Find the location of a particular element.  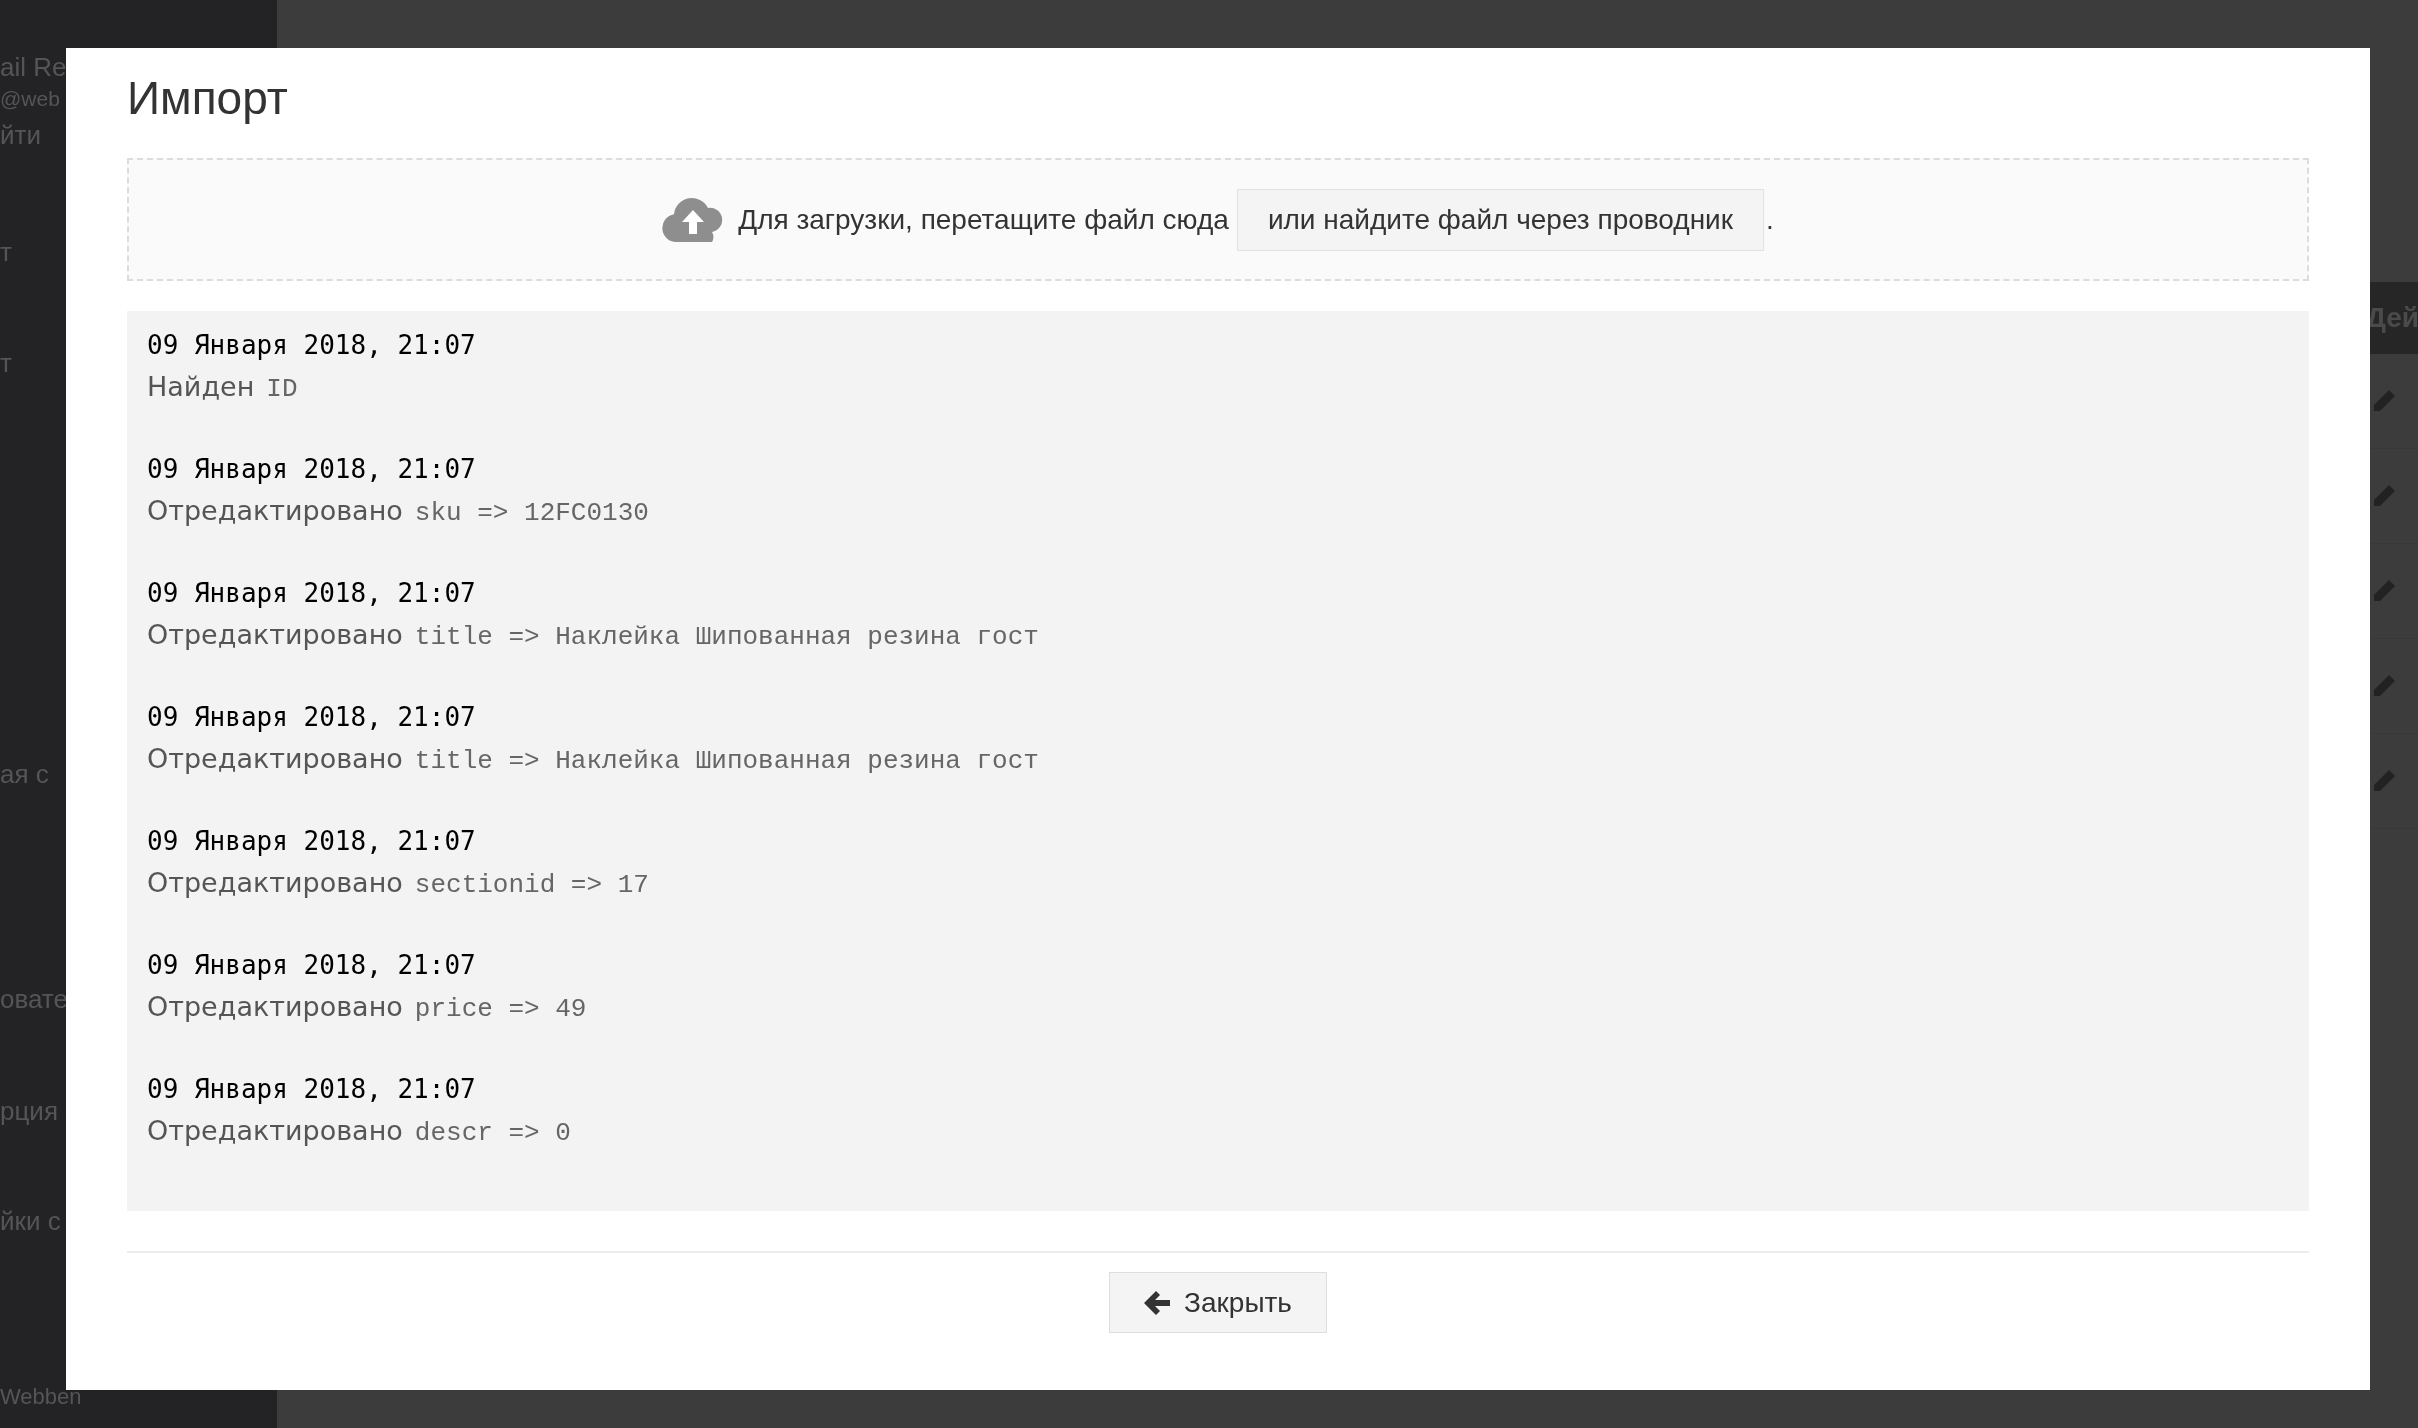

dropzone: Для загрузки, перетащите файл сюда или найдите файл через проводник . is located at coordinates (1218, 219).